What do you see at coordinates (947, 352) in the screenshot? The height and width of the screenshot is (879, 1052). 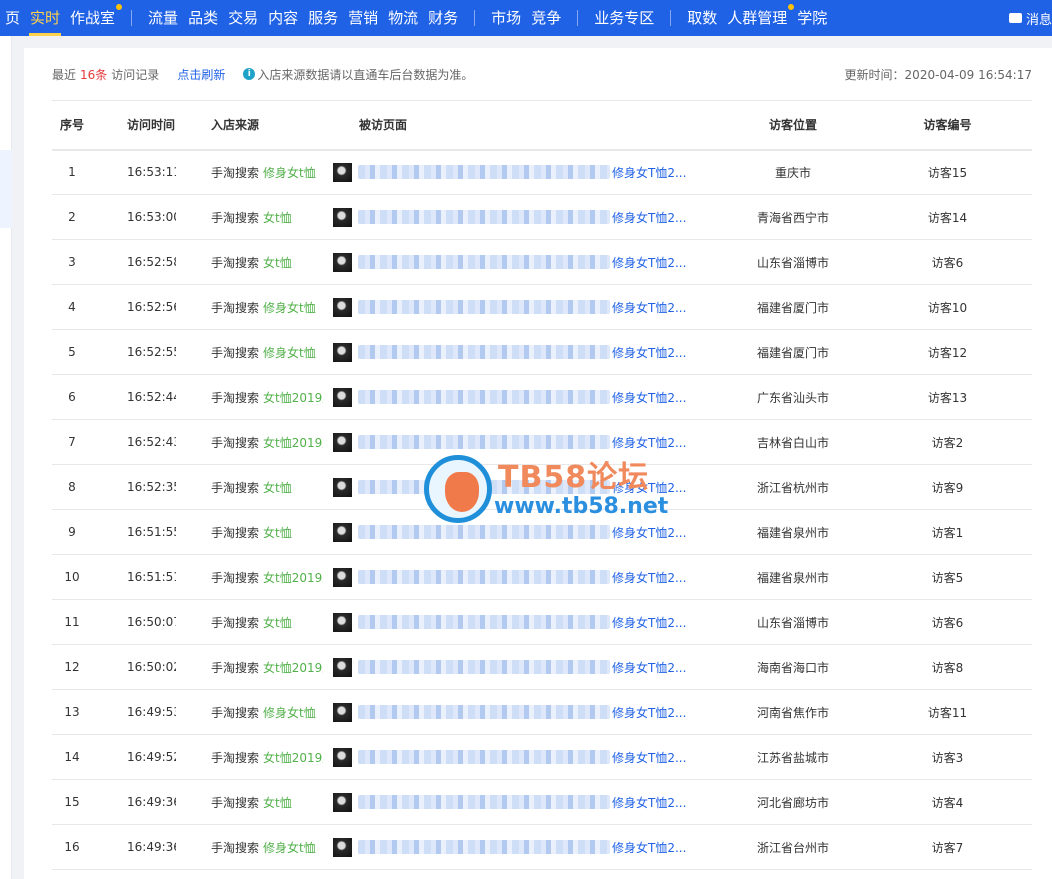 I see `visitor-id: 访客12` at bounding box center [947, 352].